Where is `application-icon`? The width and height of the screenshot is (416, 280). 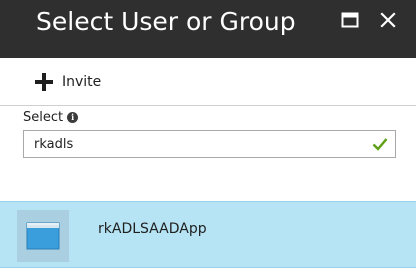 application-icon is located at coordinates (43, 236).